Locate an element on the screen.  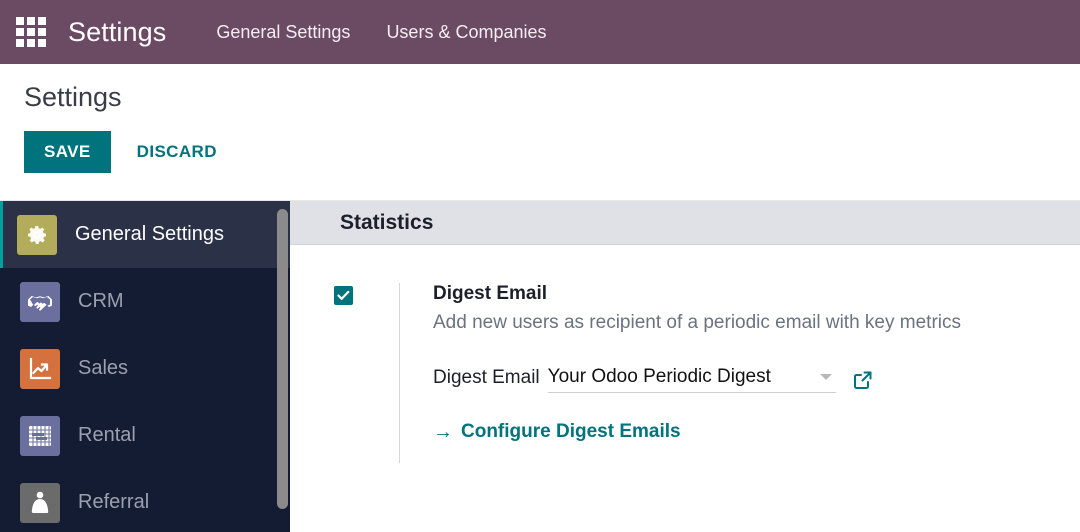
navbar-menu: General Settings Users & Companies is located at coordinates (381, 32).